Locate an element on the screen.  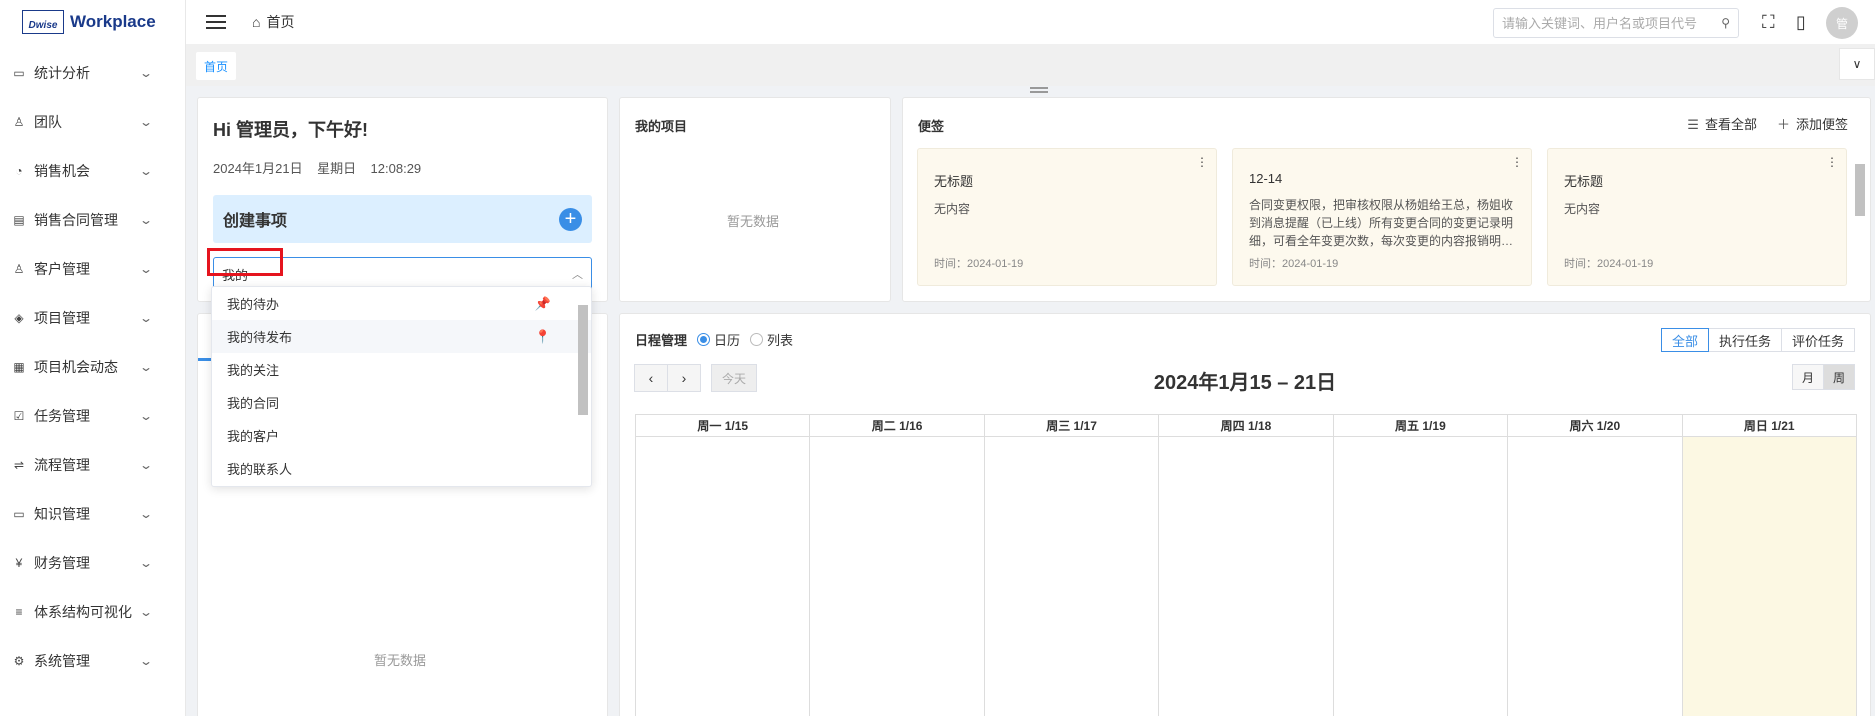
radio-list: 列表 is located at coordinates (771, 339).